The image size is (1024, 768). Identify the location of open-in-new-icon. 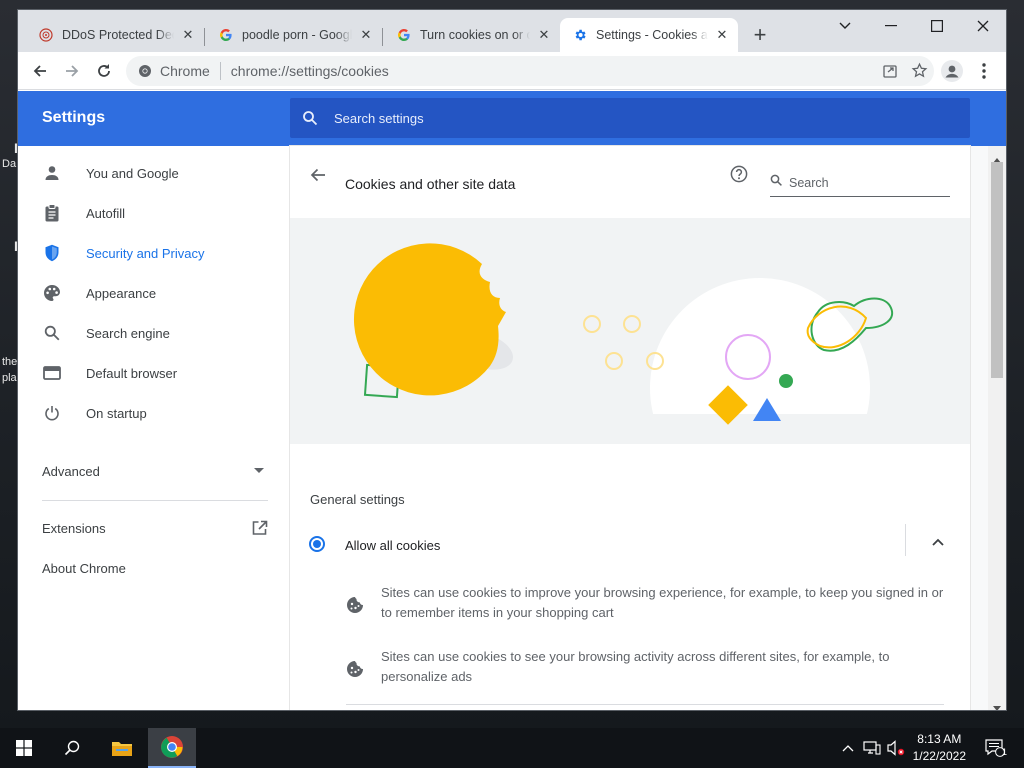
(260, 528).